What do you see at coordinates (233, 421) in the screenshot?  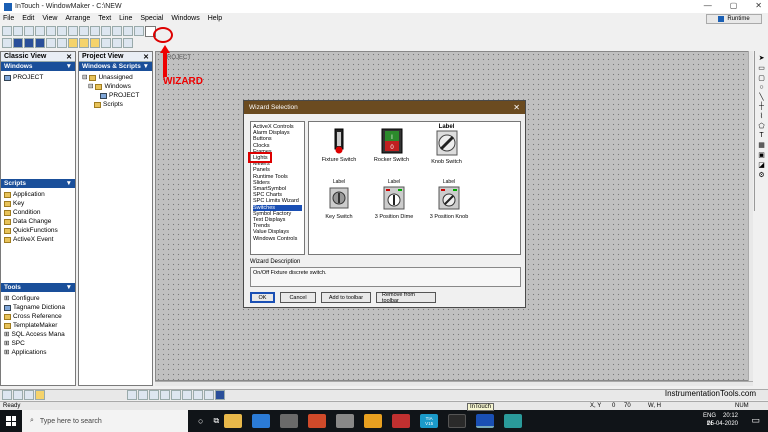 I see `file-explorer-icon` at bounding box center [233, 421].